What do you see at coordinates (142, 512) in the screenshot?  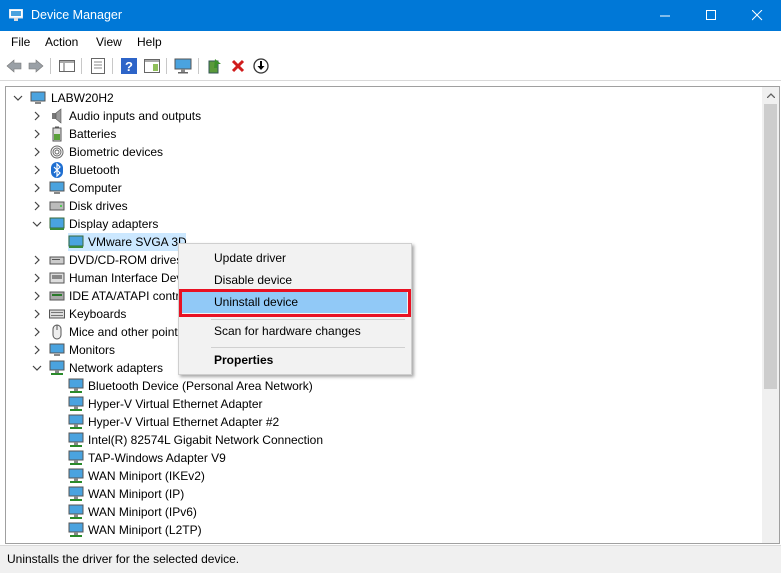 I see `device-label: WAN Miniport (IPv6)` at bounding box center [142, 512].